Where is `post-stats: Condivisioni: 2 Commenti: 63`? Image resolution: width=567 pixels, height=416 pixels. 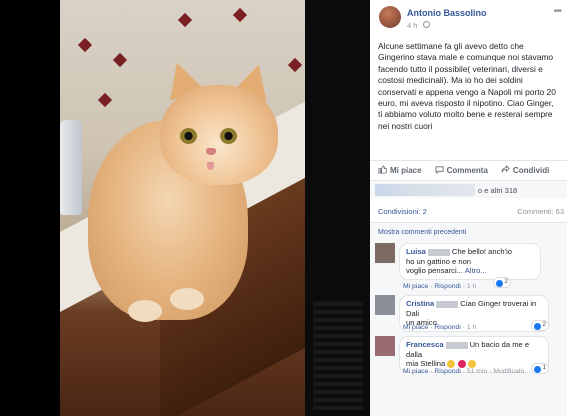 post-stats: Condivisioni: 2 Commenti: 63 is located at coordinates (468, 212).